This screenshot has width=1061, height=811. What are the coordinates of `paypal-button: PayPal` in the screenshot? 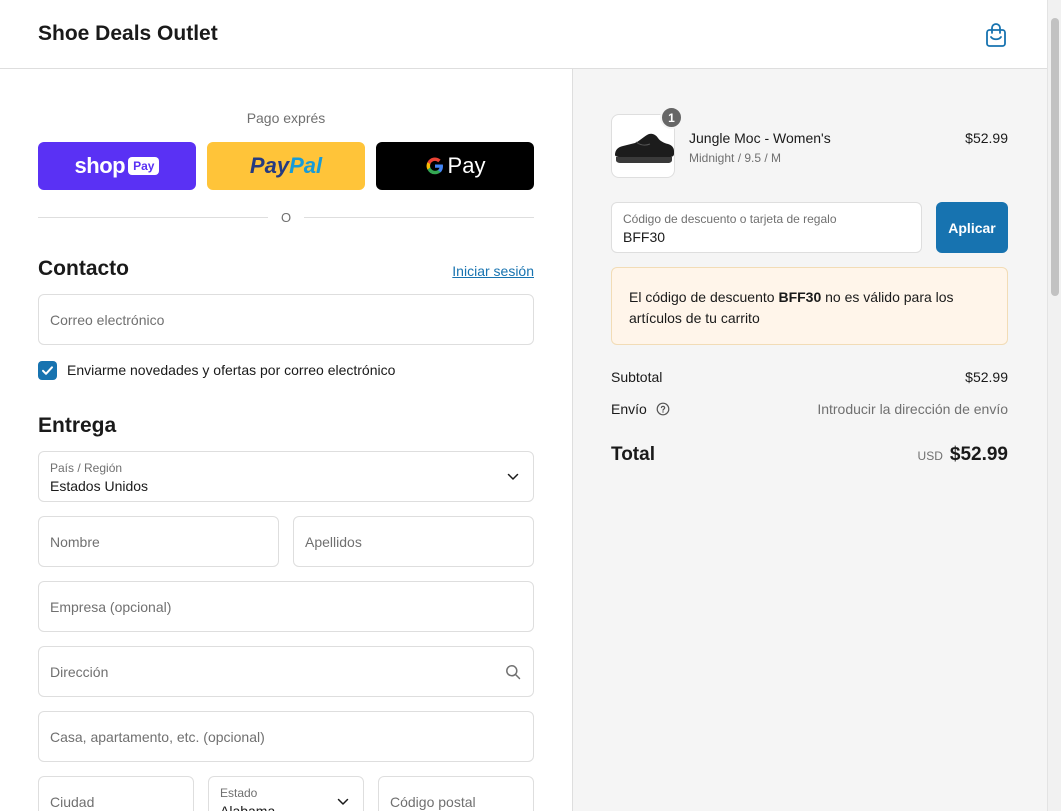 It's located at (286, 166).